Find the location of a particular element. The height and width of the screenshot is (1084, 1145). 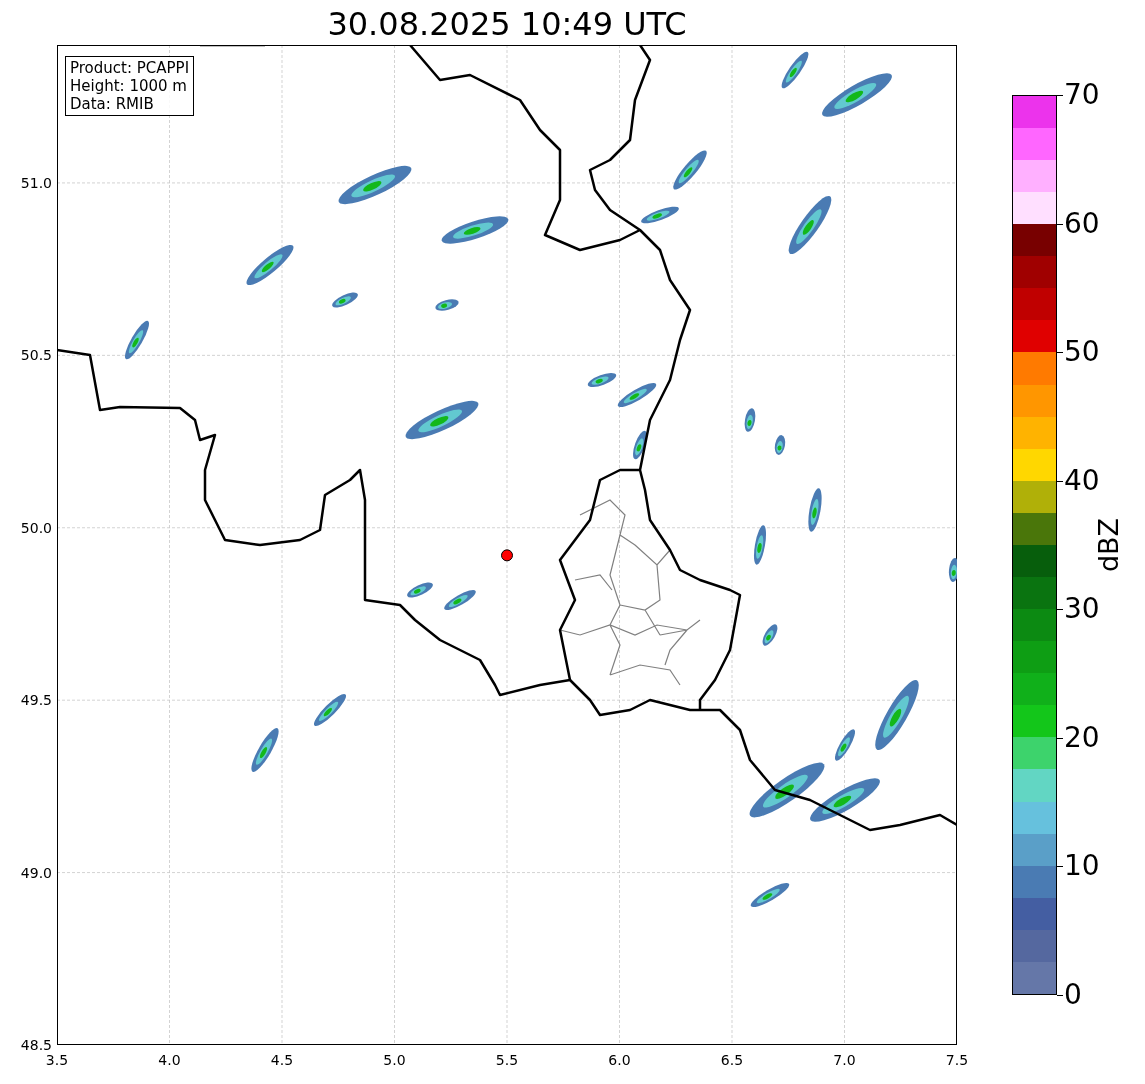

colorbar-tick-label: 60 is located at coordinates (1082, 223).